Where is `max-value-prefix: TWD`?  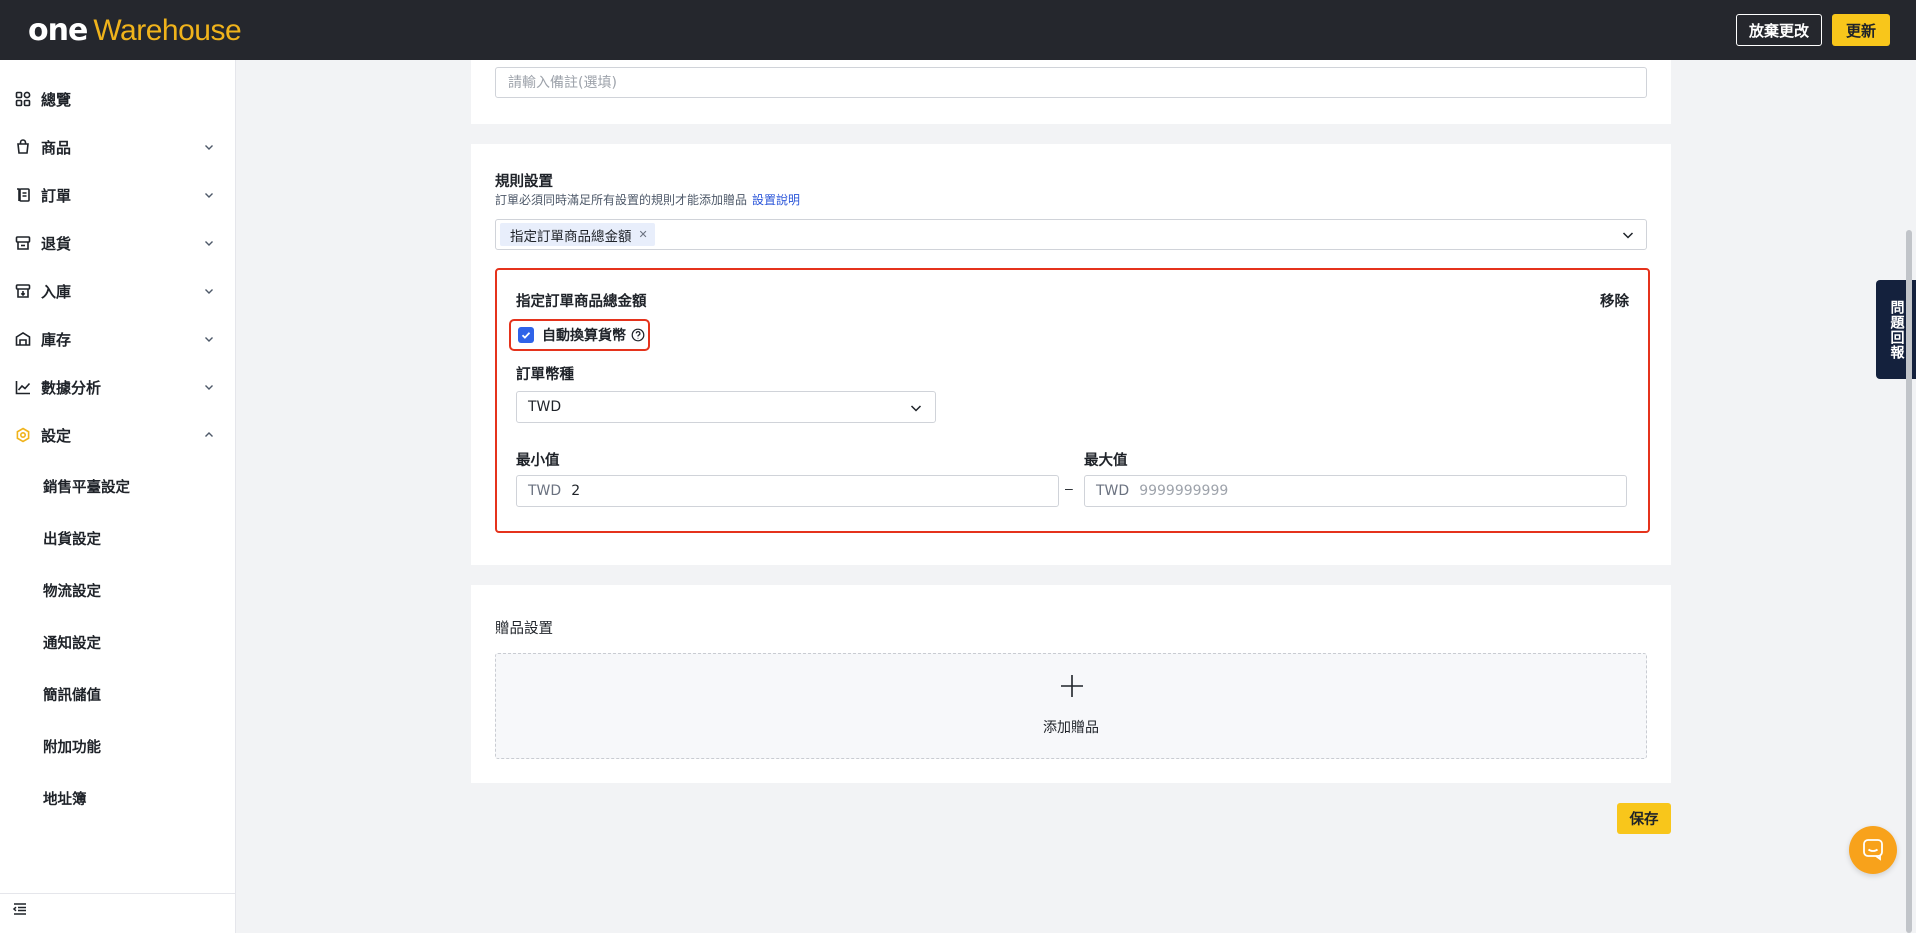 max-value-prefix: TWD is located at coordinates (1113, 491).